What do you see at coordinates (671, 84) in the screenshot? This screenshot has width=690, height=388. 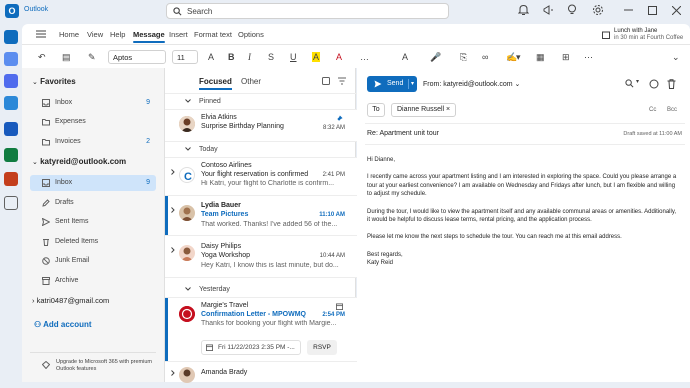 I see `discard-trash-icon` at bounding box center [671, 84].